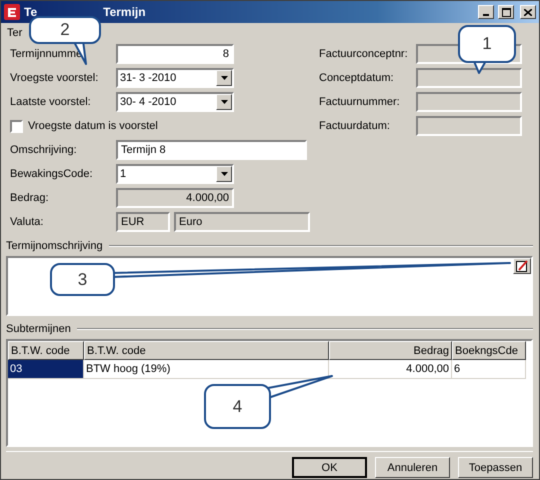  Describe the element at coordinates (30, 198) in the screenshot. I see `field-label: Bedrag:` at that location.